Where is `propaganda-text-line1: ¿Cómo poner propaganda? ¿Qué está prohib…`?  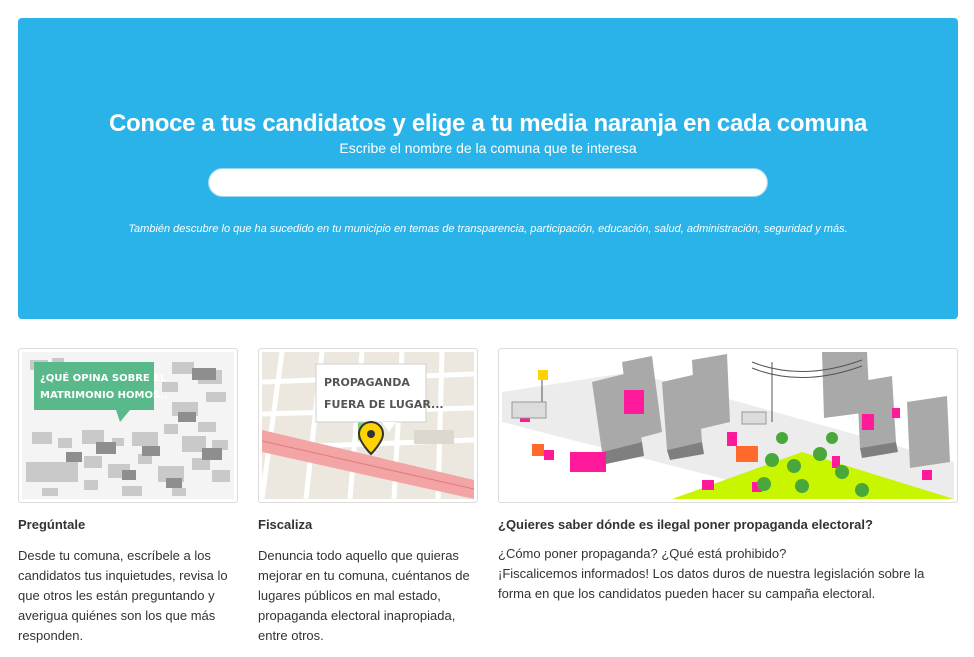 propaganda-text-line1: ¿Cómo poner propaganda? ¿Qué está prohib… is located at coordinates (642, 553).